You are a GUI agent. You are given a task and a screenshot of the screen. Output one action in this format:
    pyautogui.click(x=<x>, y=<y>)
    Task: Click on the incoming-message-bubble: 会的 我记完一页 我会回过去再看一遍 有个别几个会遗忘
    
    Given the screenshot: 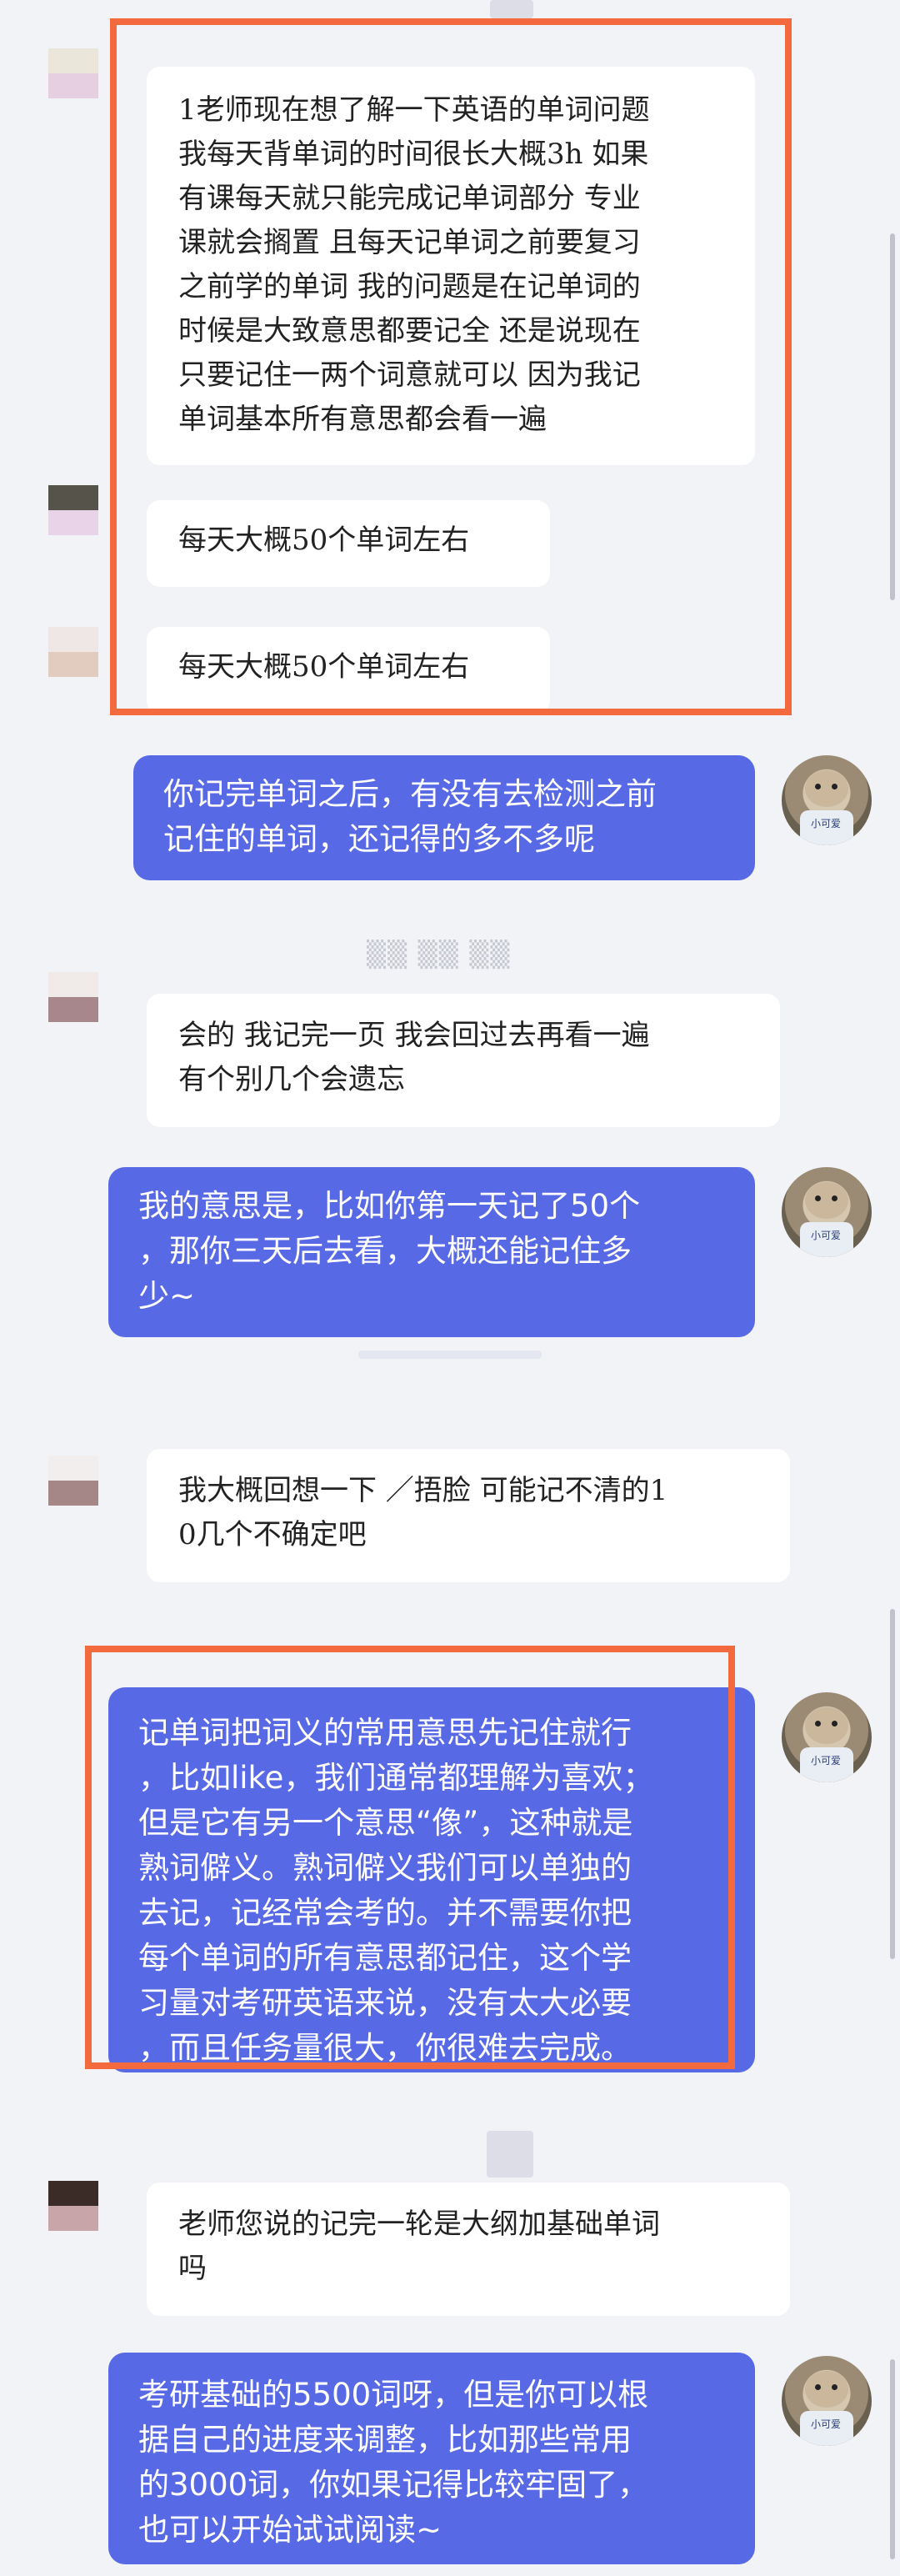 What is the action you would take?
    pyautogui.click(x=463, y=1060)
    